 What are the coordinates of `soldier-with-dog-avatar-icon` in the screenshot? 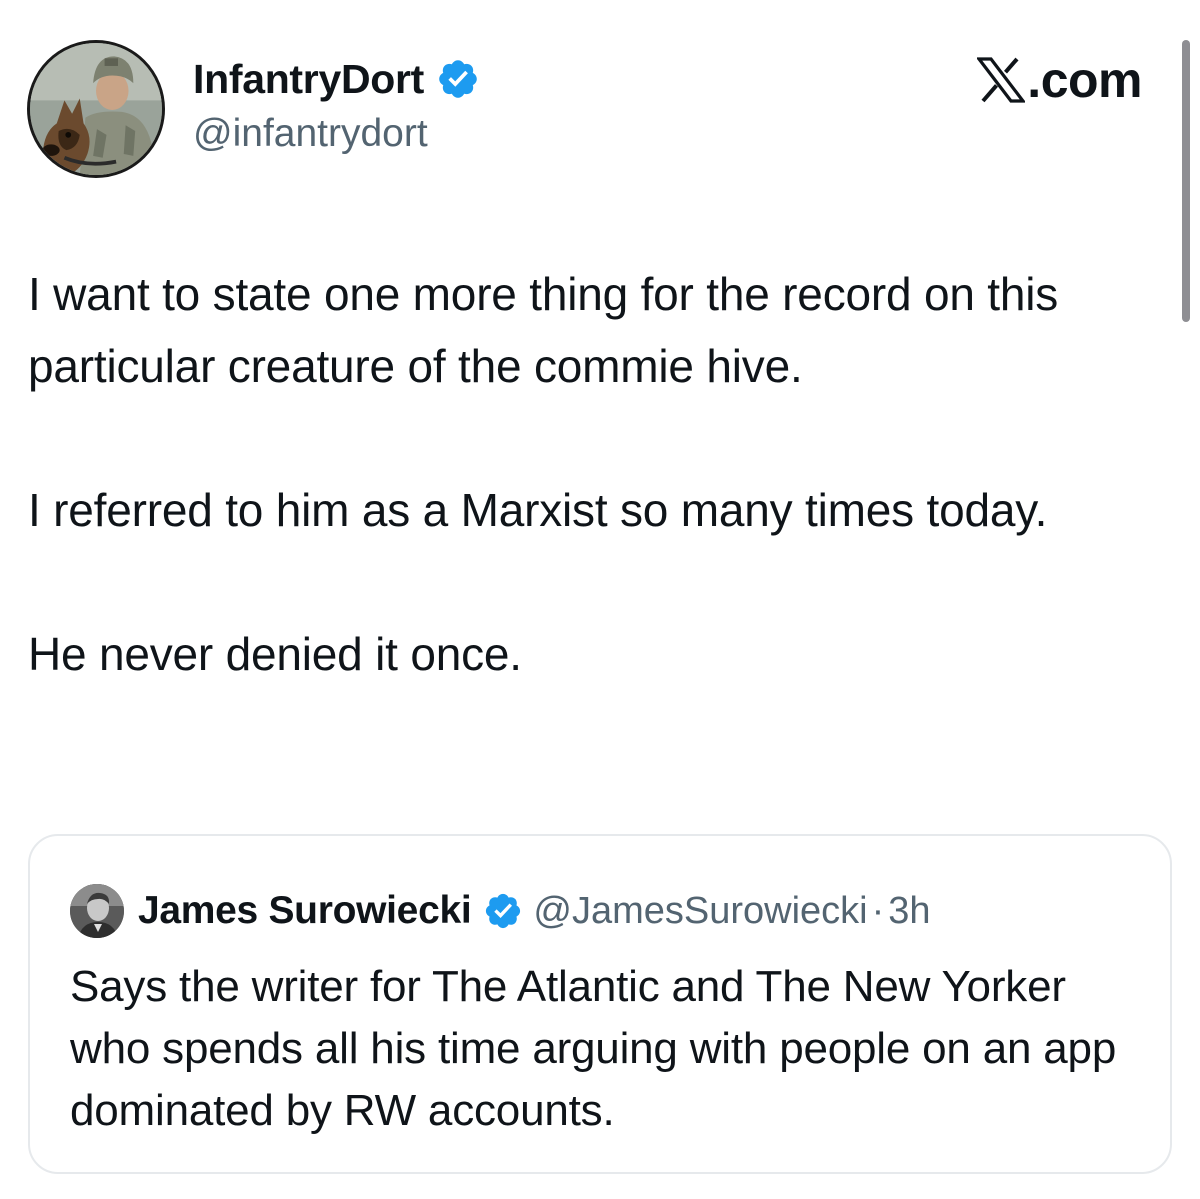 It's located at (96, 109).